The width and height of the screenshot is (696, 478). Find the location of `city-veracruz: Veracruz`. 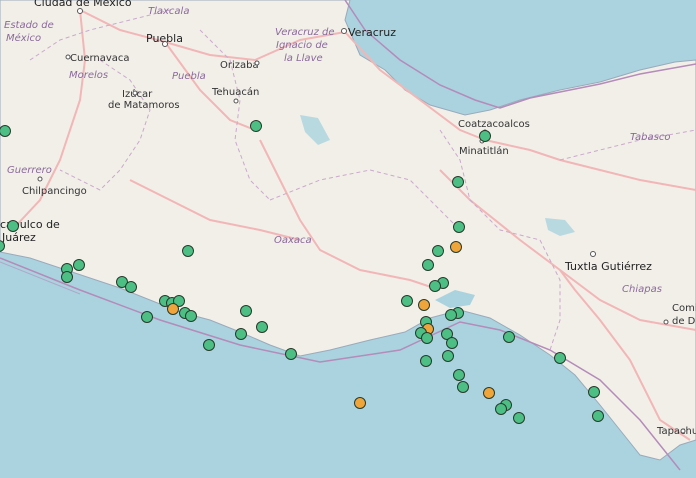

city-veracruz: Veracruz is located at coordinates (372, 32).